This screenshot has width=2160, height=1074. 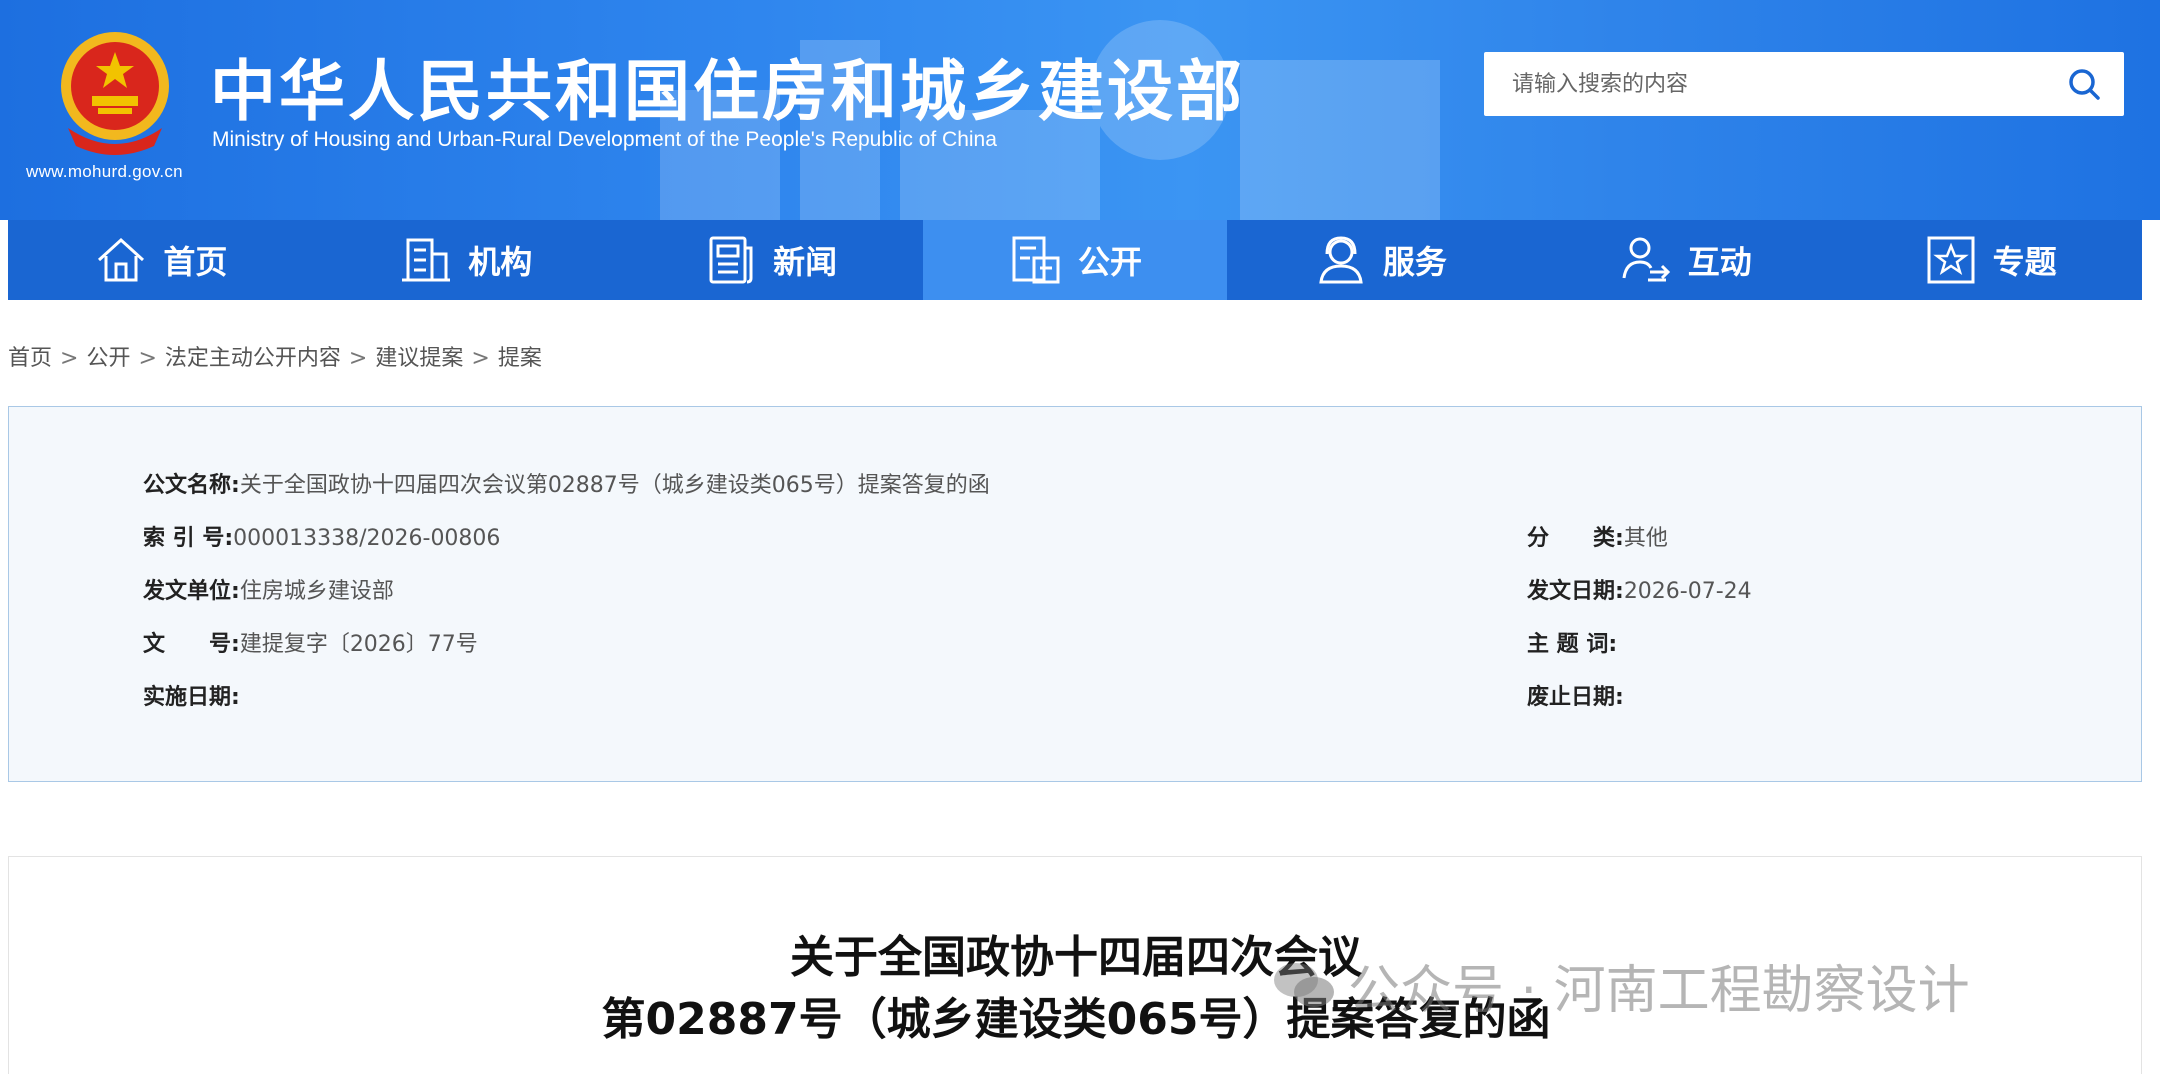 What do you see at coordinates (426, 260) in the screenshot?
I see `building-icon` at bounding box center [426, 260].